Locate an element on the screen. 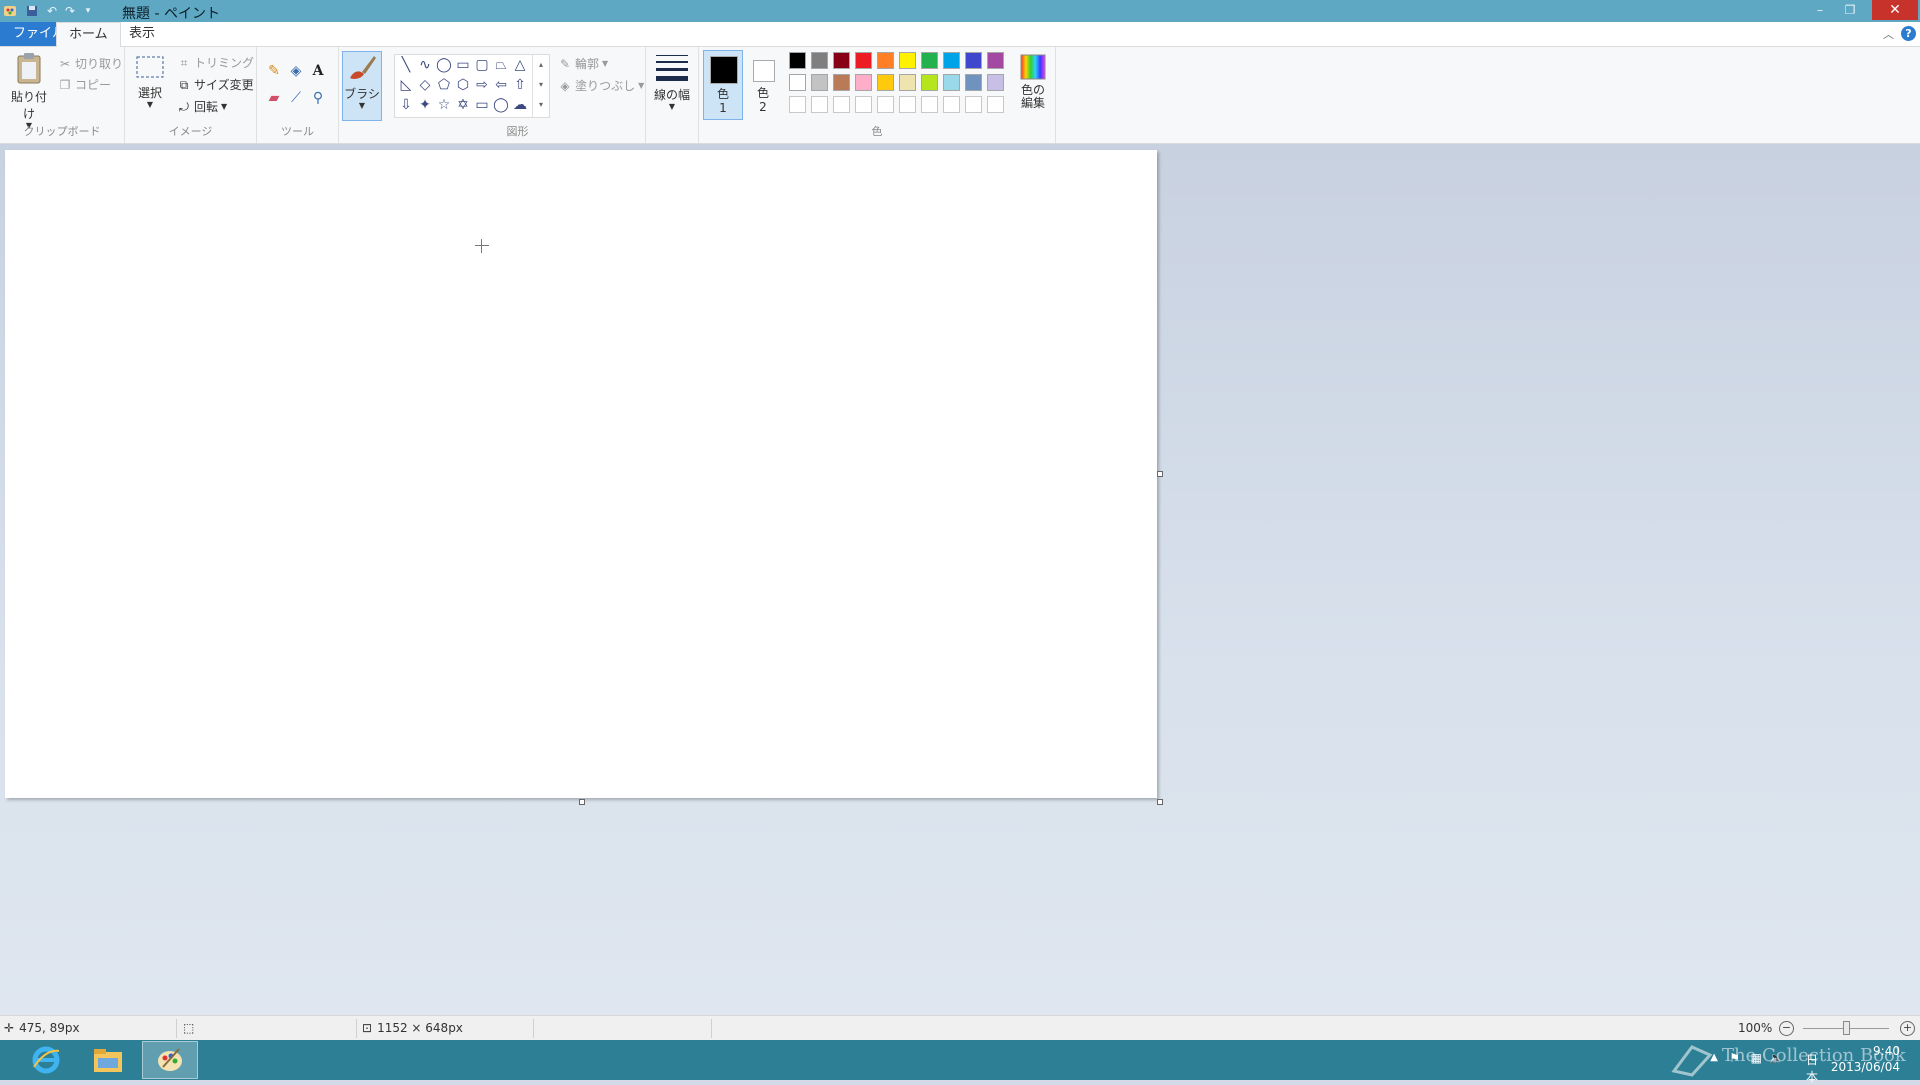 The image size is (1920, 1085). move-cursor-icon: ✛ is located at coordinates (9, 1028).